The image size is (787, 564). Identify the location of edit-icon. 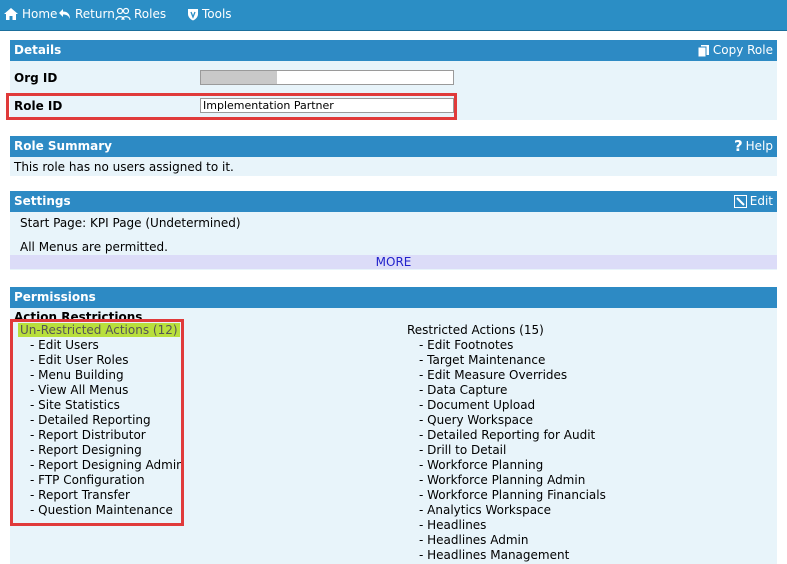
(740, 201).